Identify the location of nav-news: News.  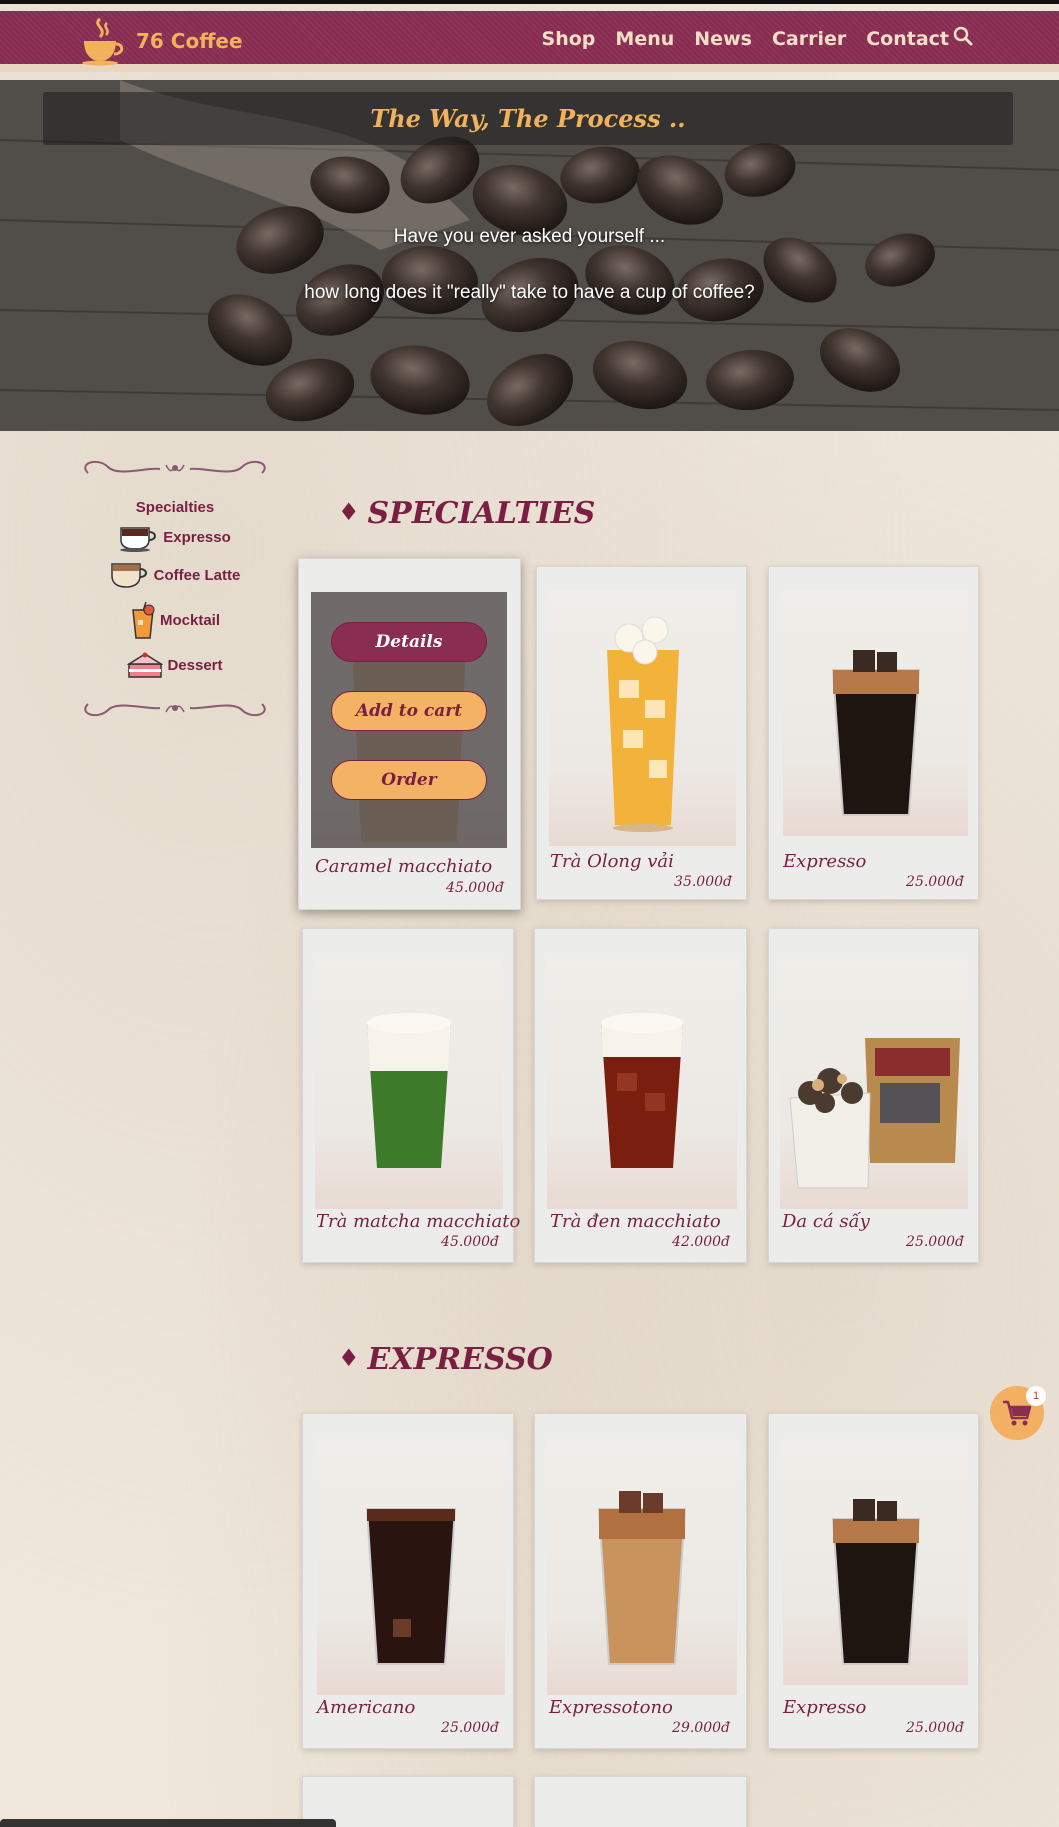
(723, 39).